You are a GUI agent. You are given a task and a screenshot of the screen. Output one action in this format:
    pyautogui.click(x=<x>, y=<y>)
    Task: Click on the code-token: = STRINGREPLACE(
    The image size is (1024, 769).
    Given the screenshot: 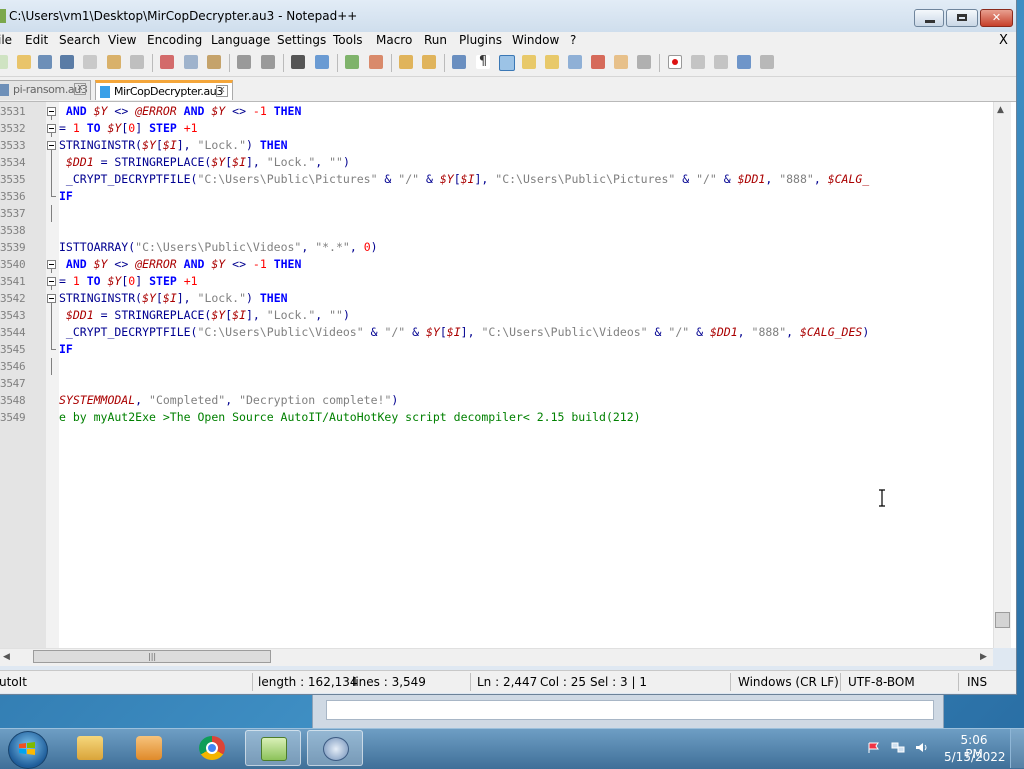 What is the action you would take?
    pyautogui.click(x=152, y=315)
    